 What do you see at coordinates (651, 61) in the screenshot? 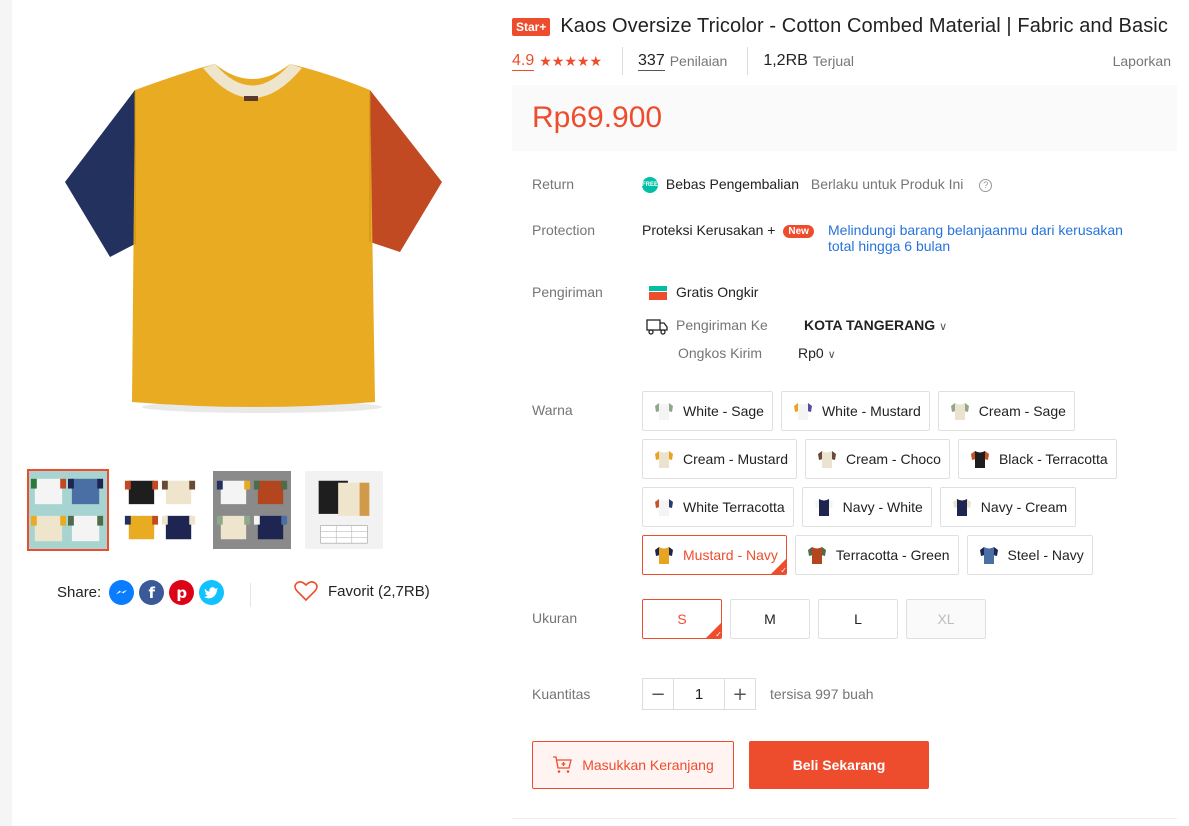
I see `reviews-count: 337` at bounding box center [651, 61].